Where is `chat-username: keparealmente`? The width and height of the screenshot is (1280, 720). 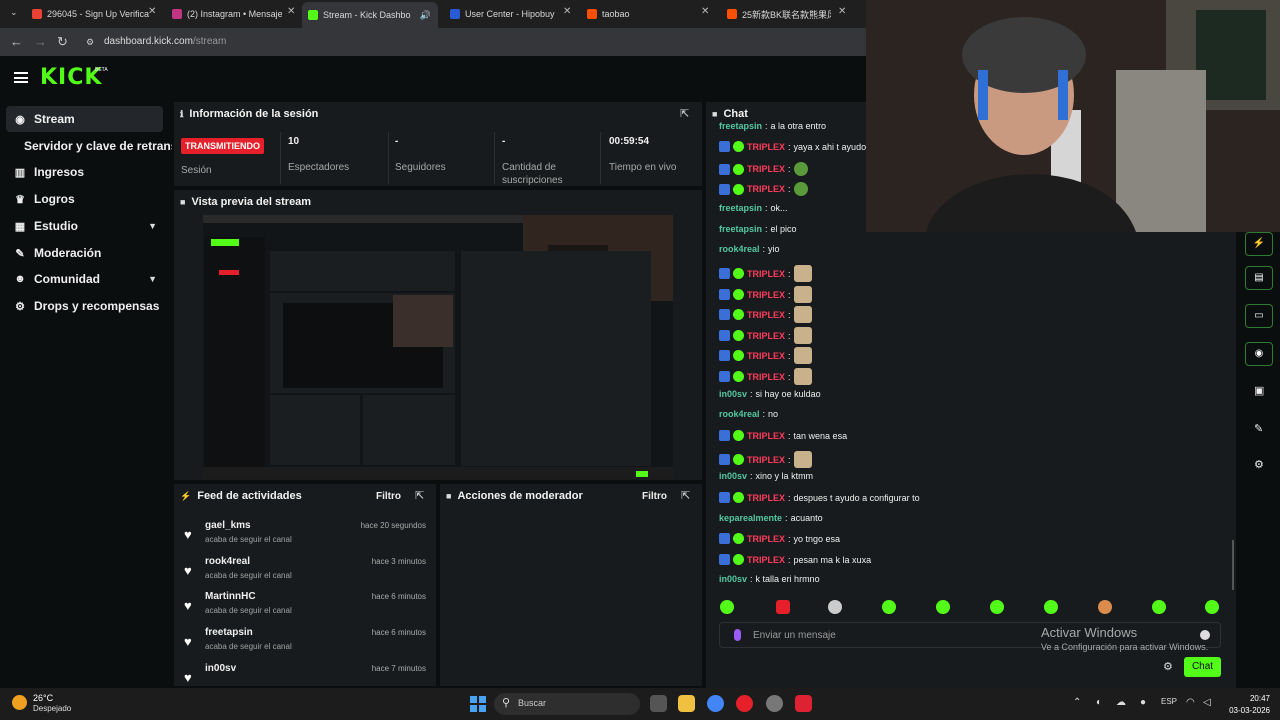
chat-username: keparealmente is located at coordinates (750, 518).